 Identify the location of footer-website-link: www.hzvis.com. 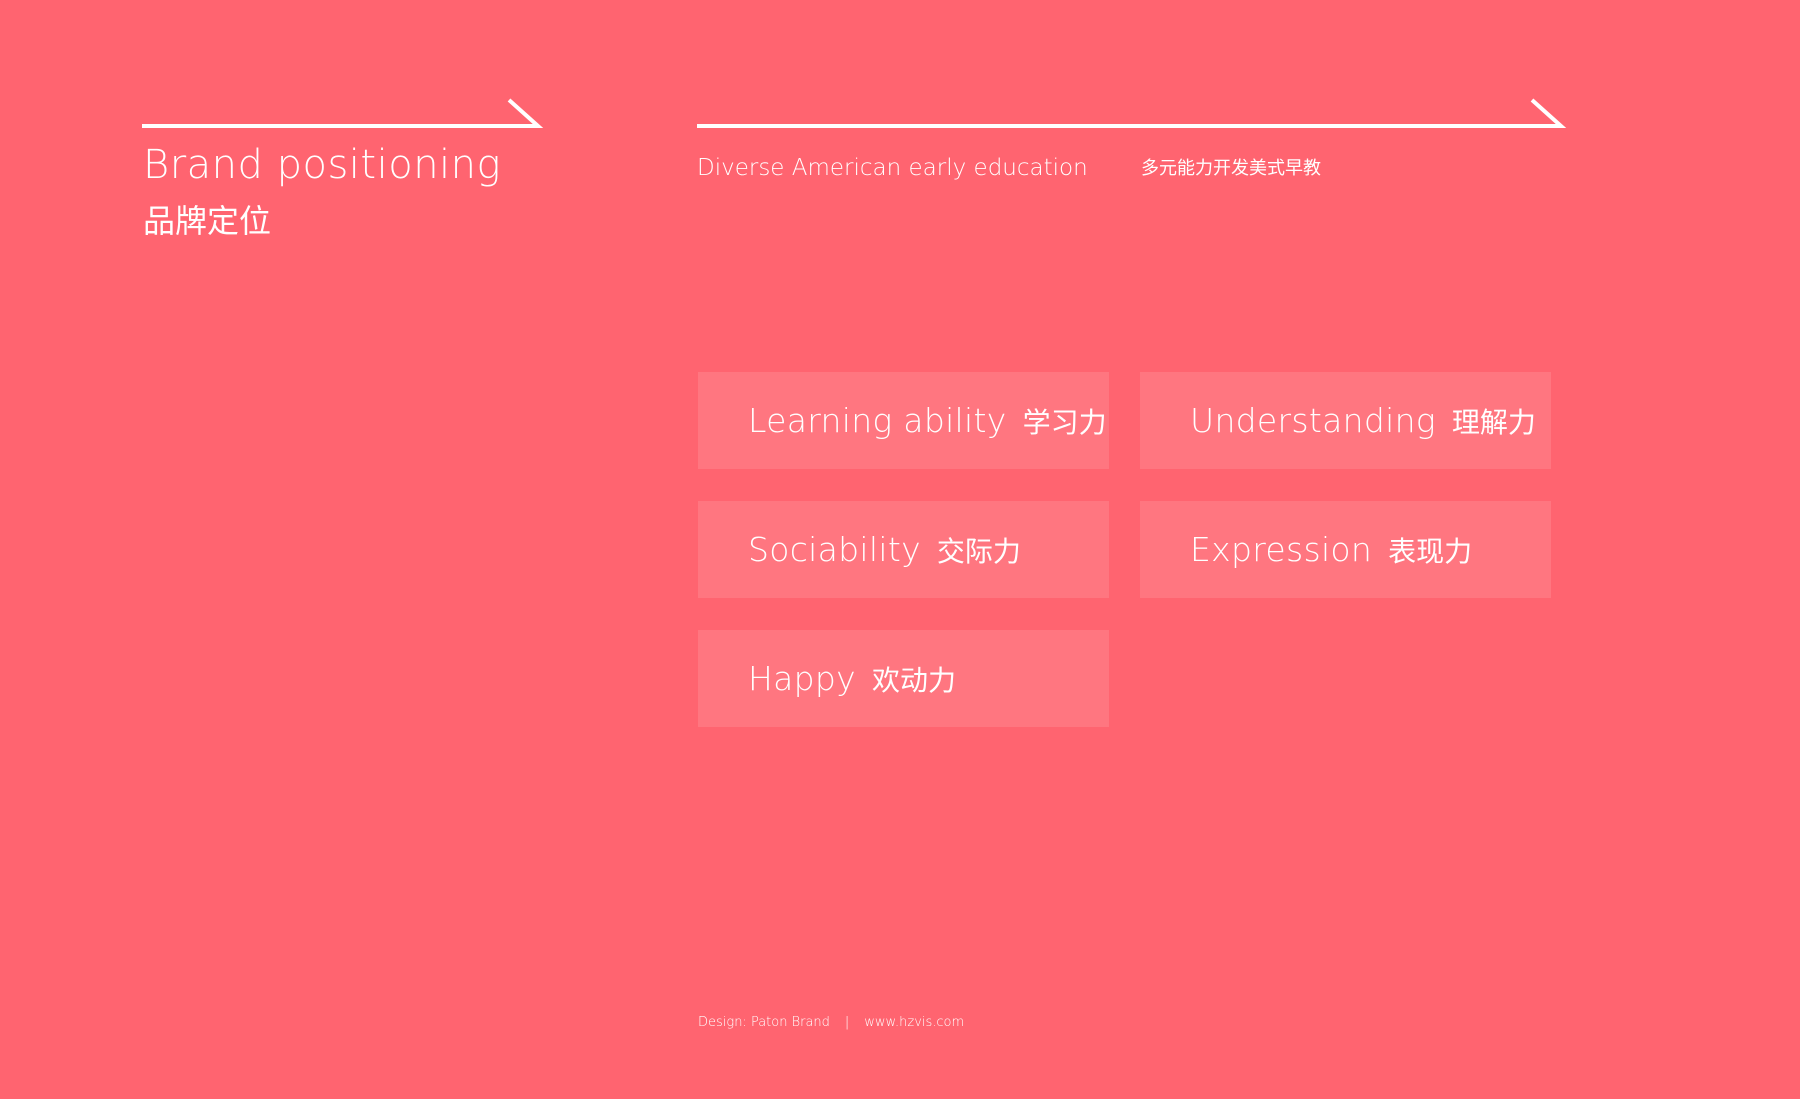
(914, 1022).